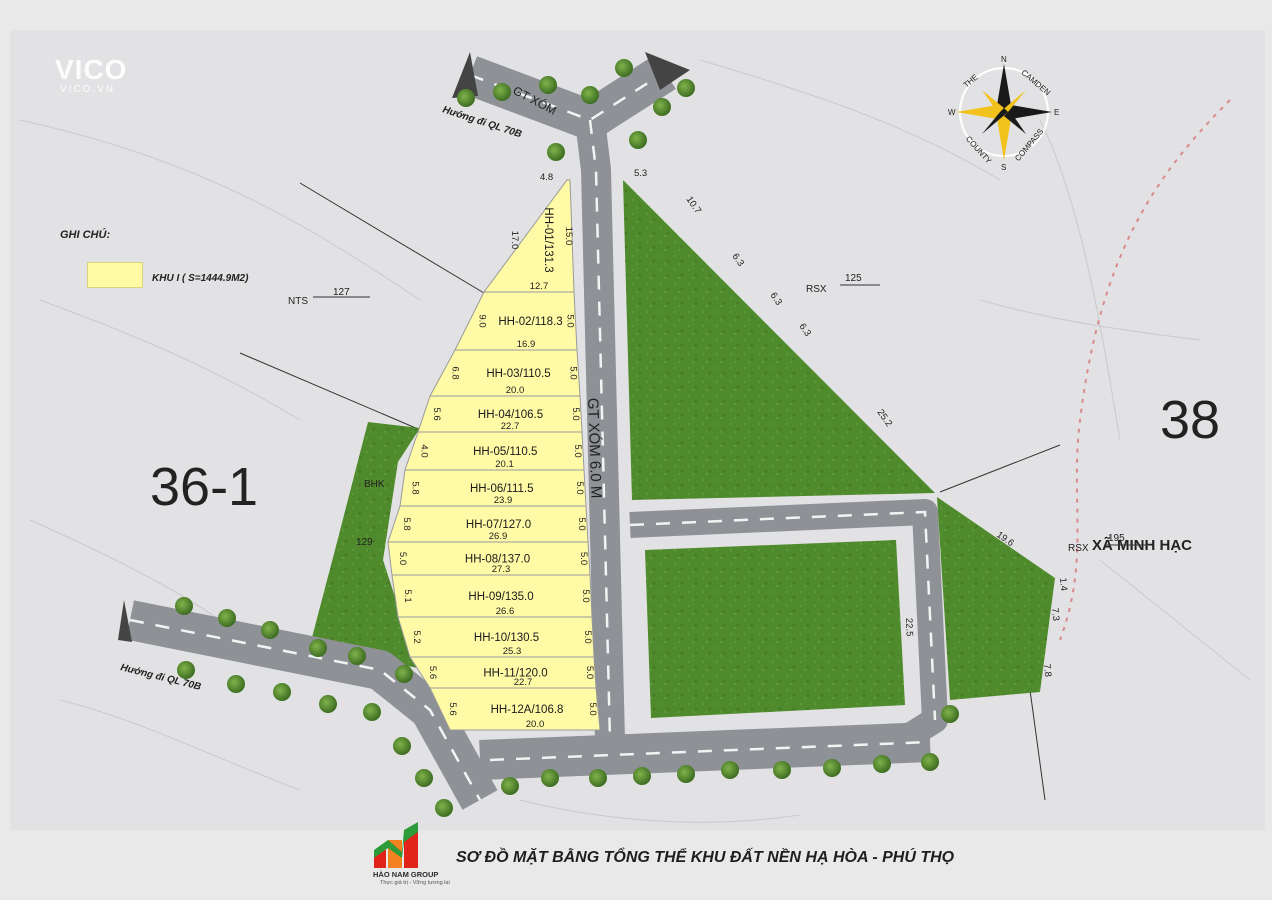 This screenshot has height=900, width=1272. What do you see at coordinates (575, 413) in the screenshot?
I see `plot-4-right-dim: 5.0` at bounding box center [575, 413].